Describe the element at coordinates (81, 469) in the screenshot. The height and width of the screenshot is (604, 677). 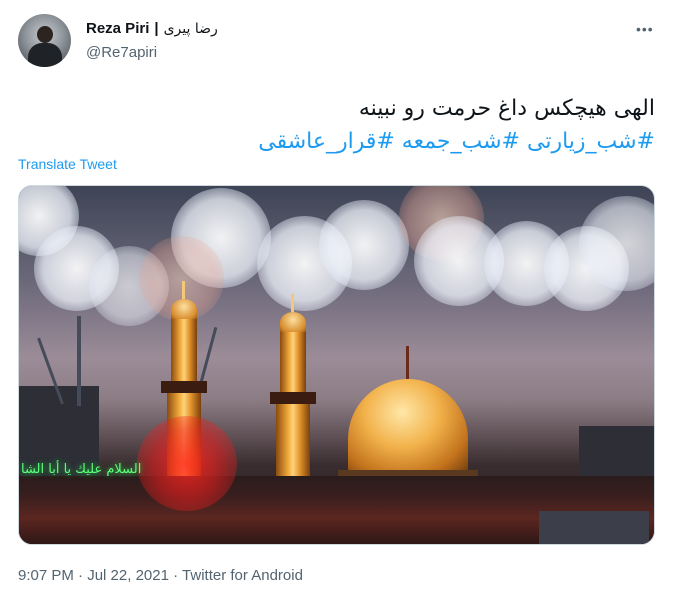
I see `green-neon-sign: السلام عليك يا أبا الشا` at that location.